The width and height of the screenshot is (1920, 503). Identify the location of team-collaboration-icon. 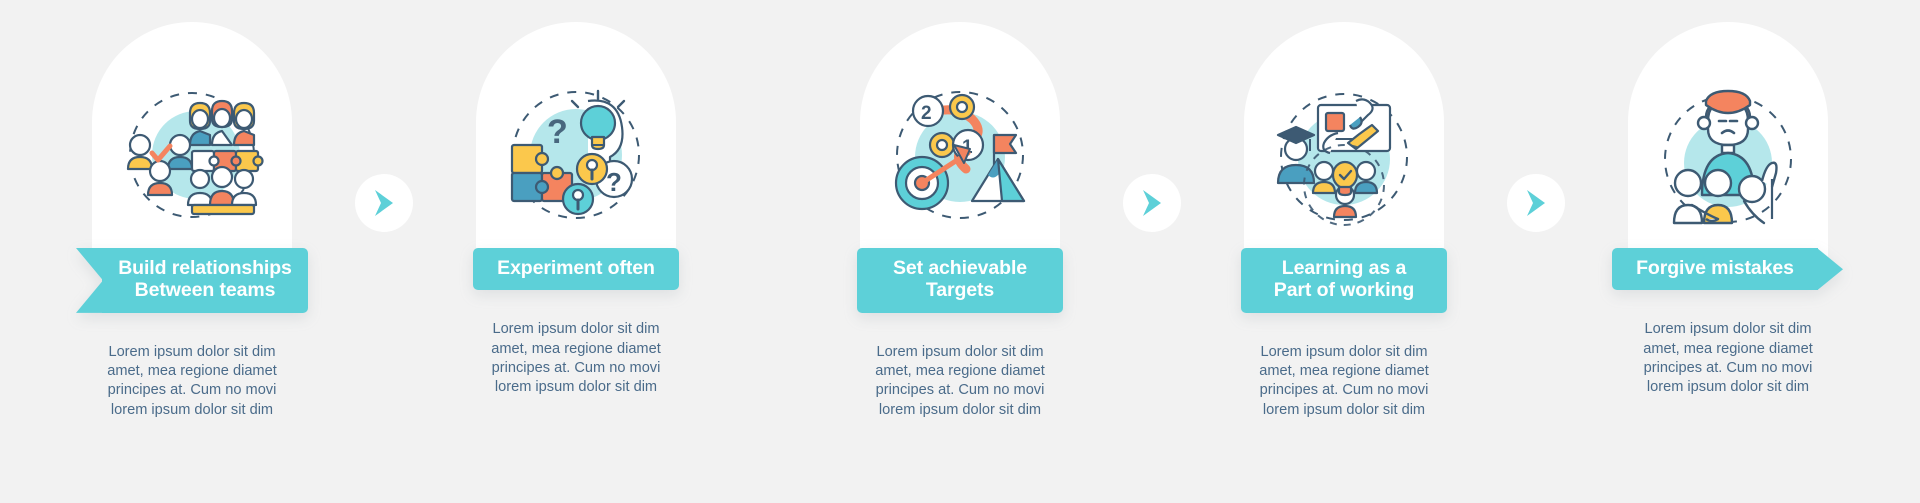
(195, 155).